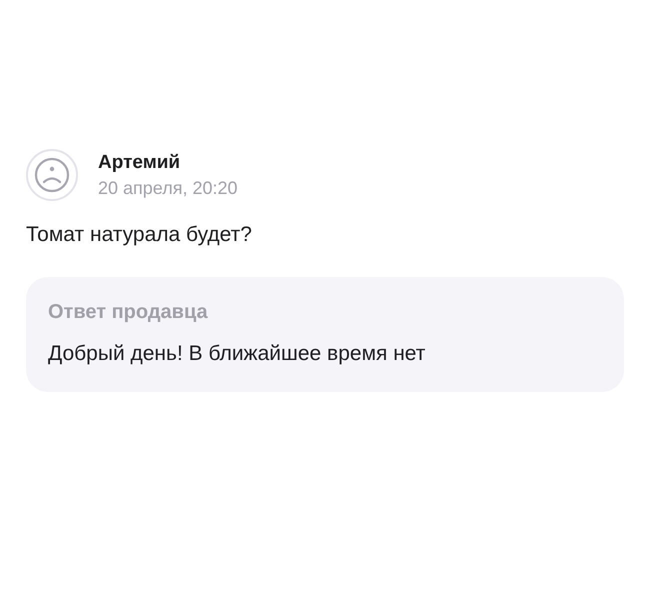 The height and width of the screenshot is (598, 650). I want to click on review-date: 20 апреля, 20:20, so click(168, 188).